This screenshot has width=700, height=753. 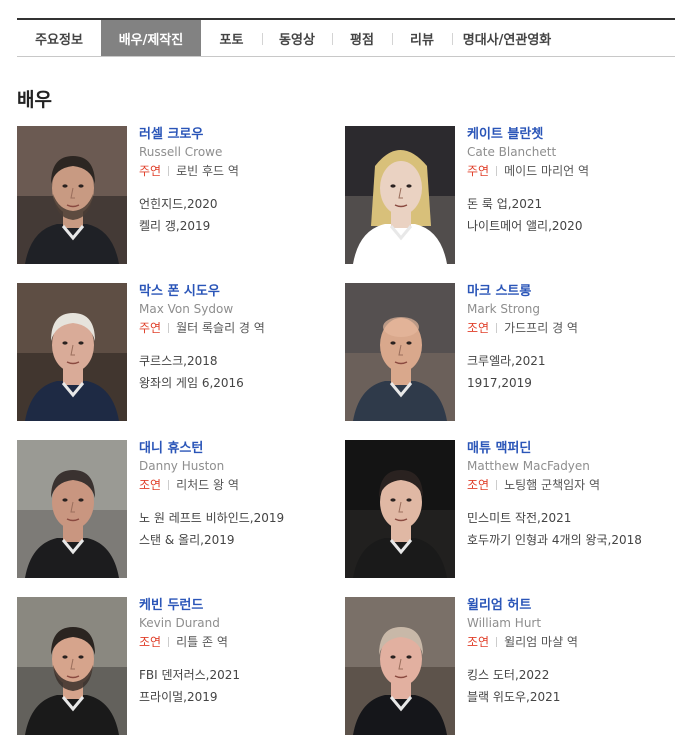 I want to click on filmography-list: 킹스 도터,2022 블랙 위도우,2021, so click(x=567, y=686).